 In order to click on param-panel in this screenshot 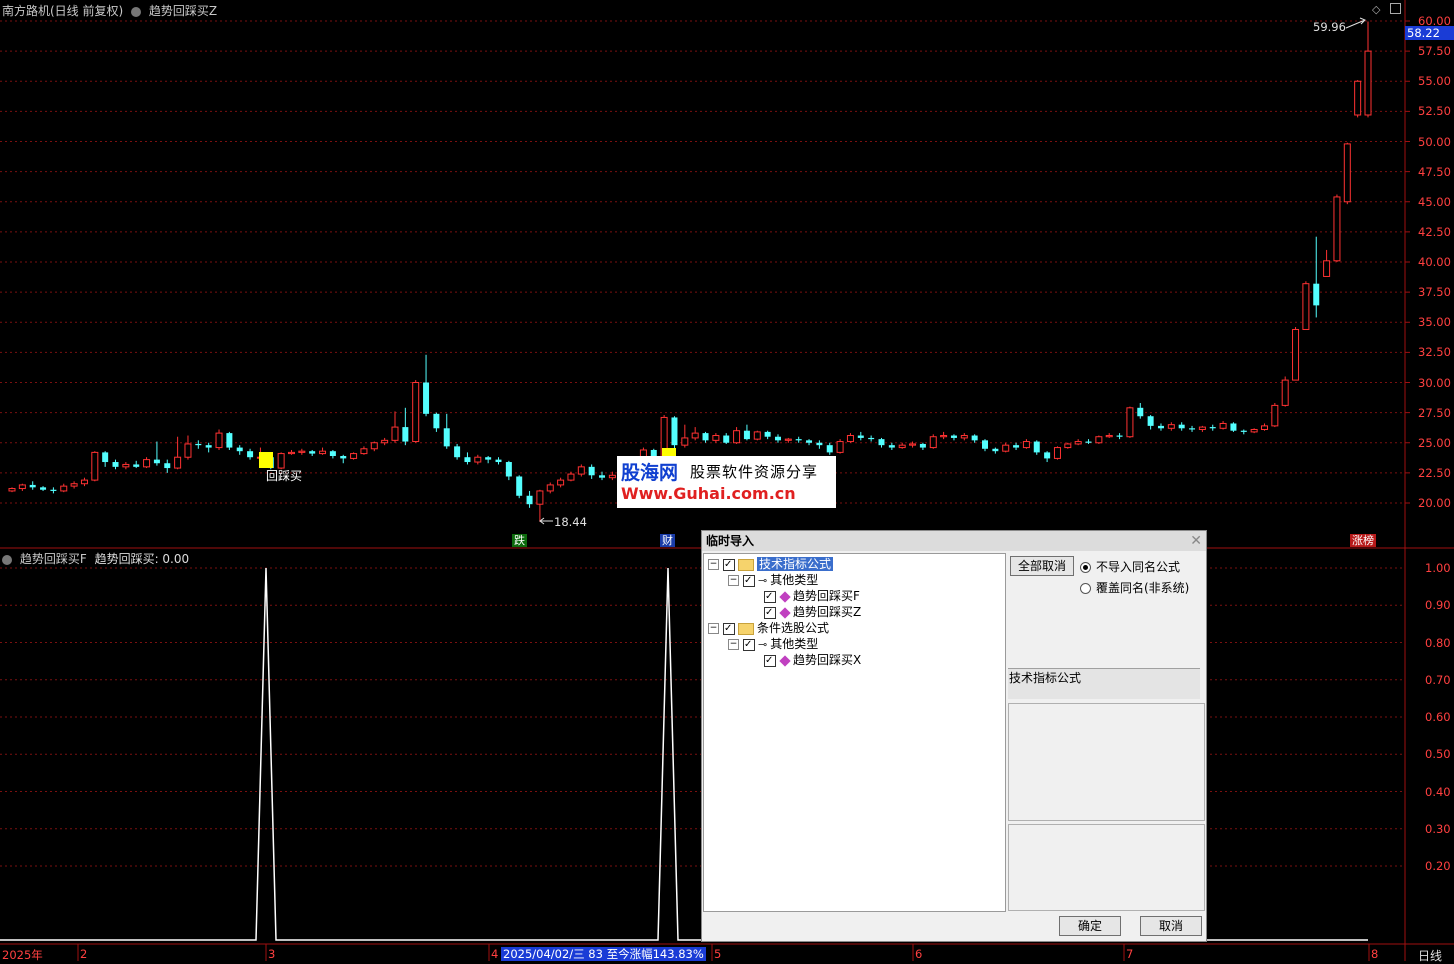, I will do `click(1106, 867)`.